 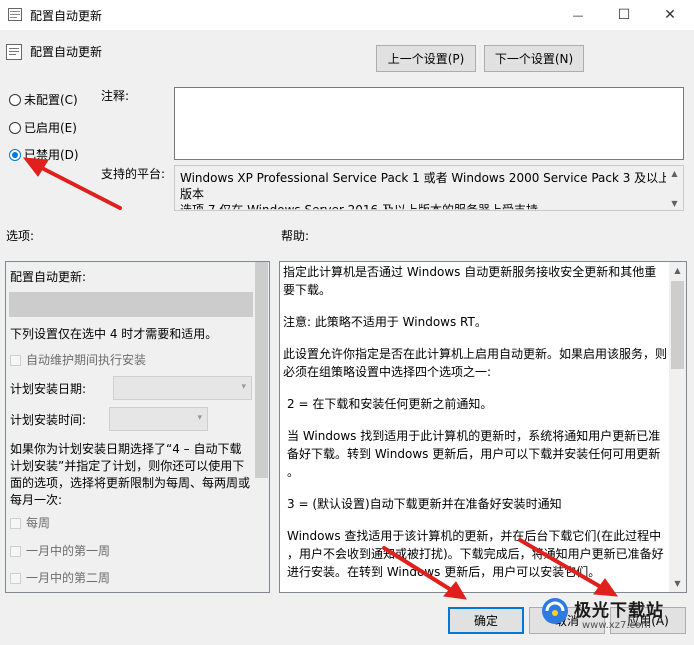 I want to click on policy-icon, so click(x=14, y=52).